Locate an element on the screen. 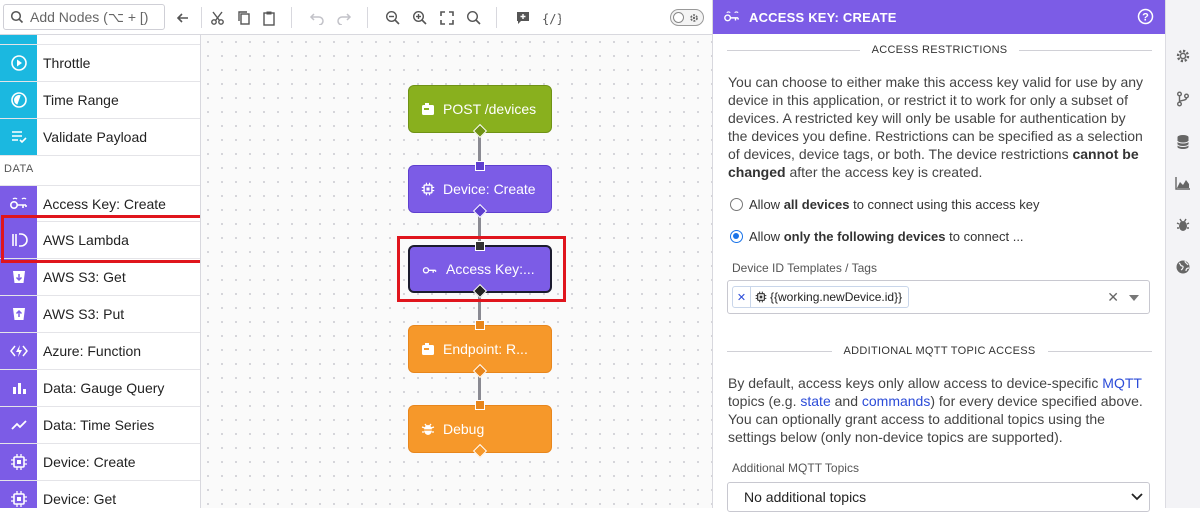 Image resolution: width=1200 pixels, height=512 pixels. bug-icon is located at coordinates (428, 429).